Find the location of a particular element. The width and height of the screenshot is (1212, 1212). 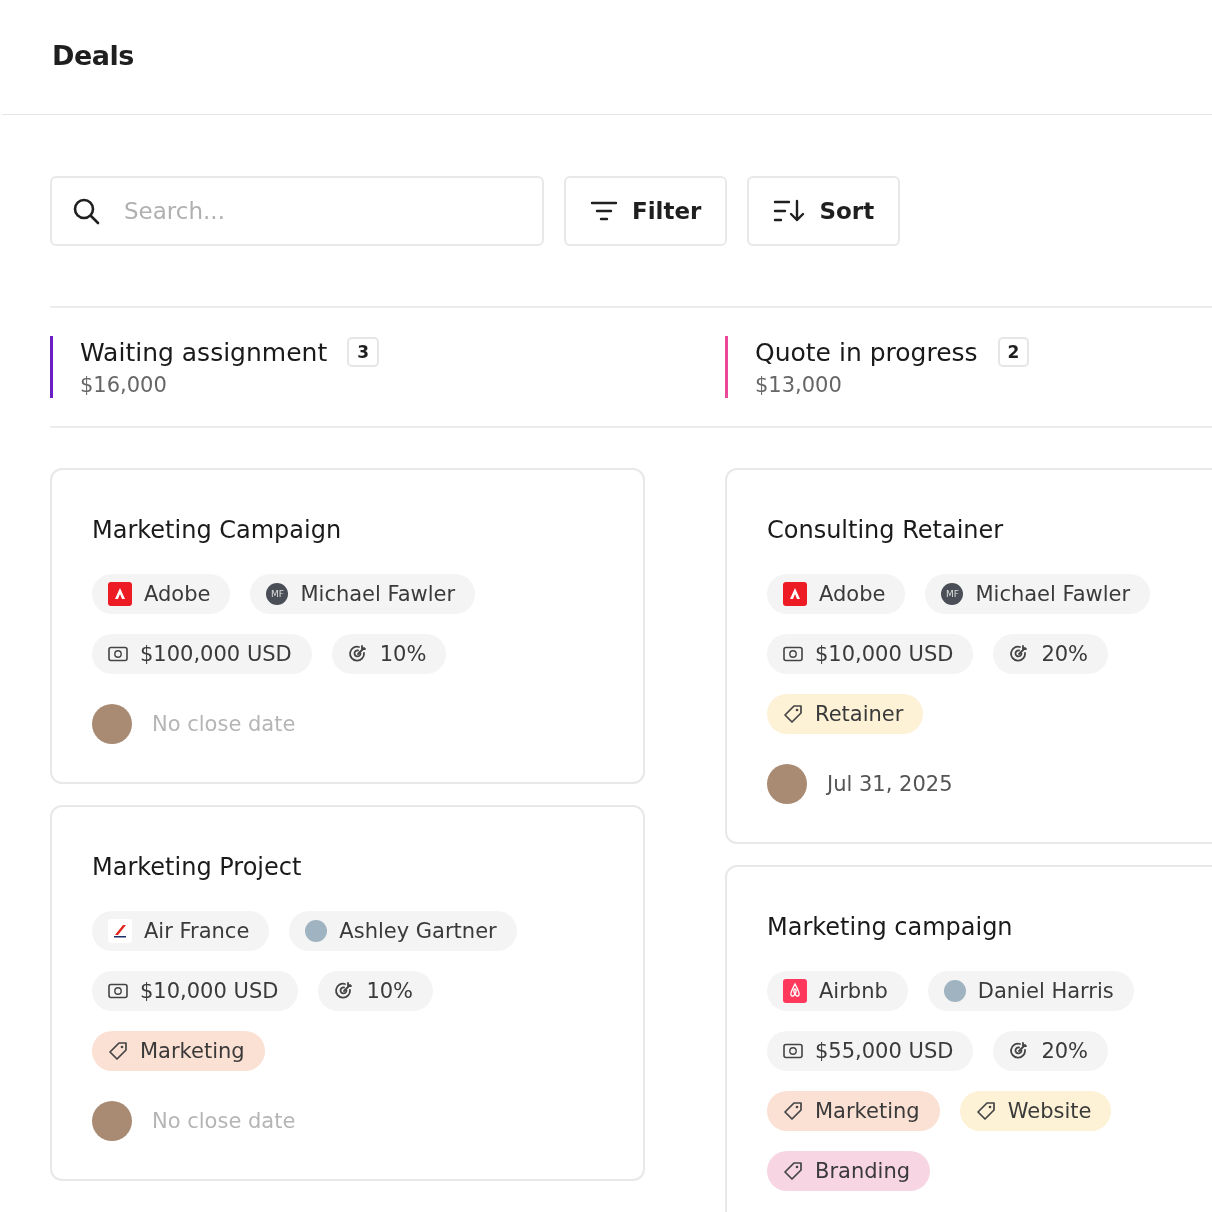

column-total: $13,000 is located at coordinates (799, 385).